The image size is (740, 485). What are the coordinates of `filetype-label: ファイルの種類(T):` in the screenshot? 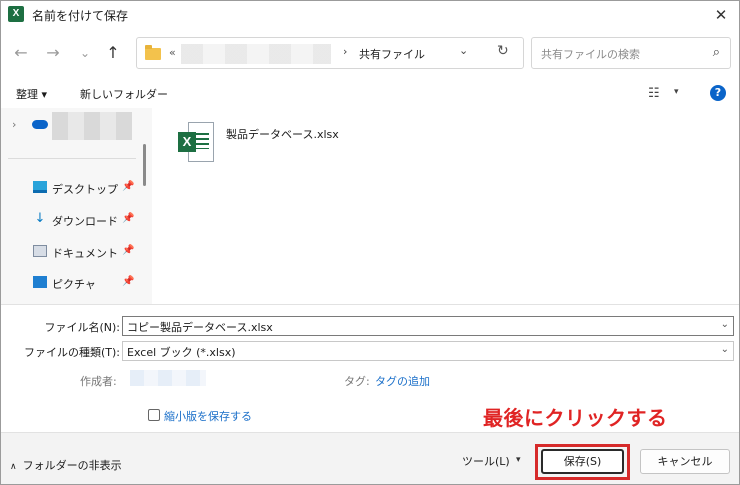 It's located at (71, 352).